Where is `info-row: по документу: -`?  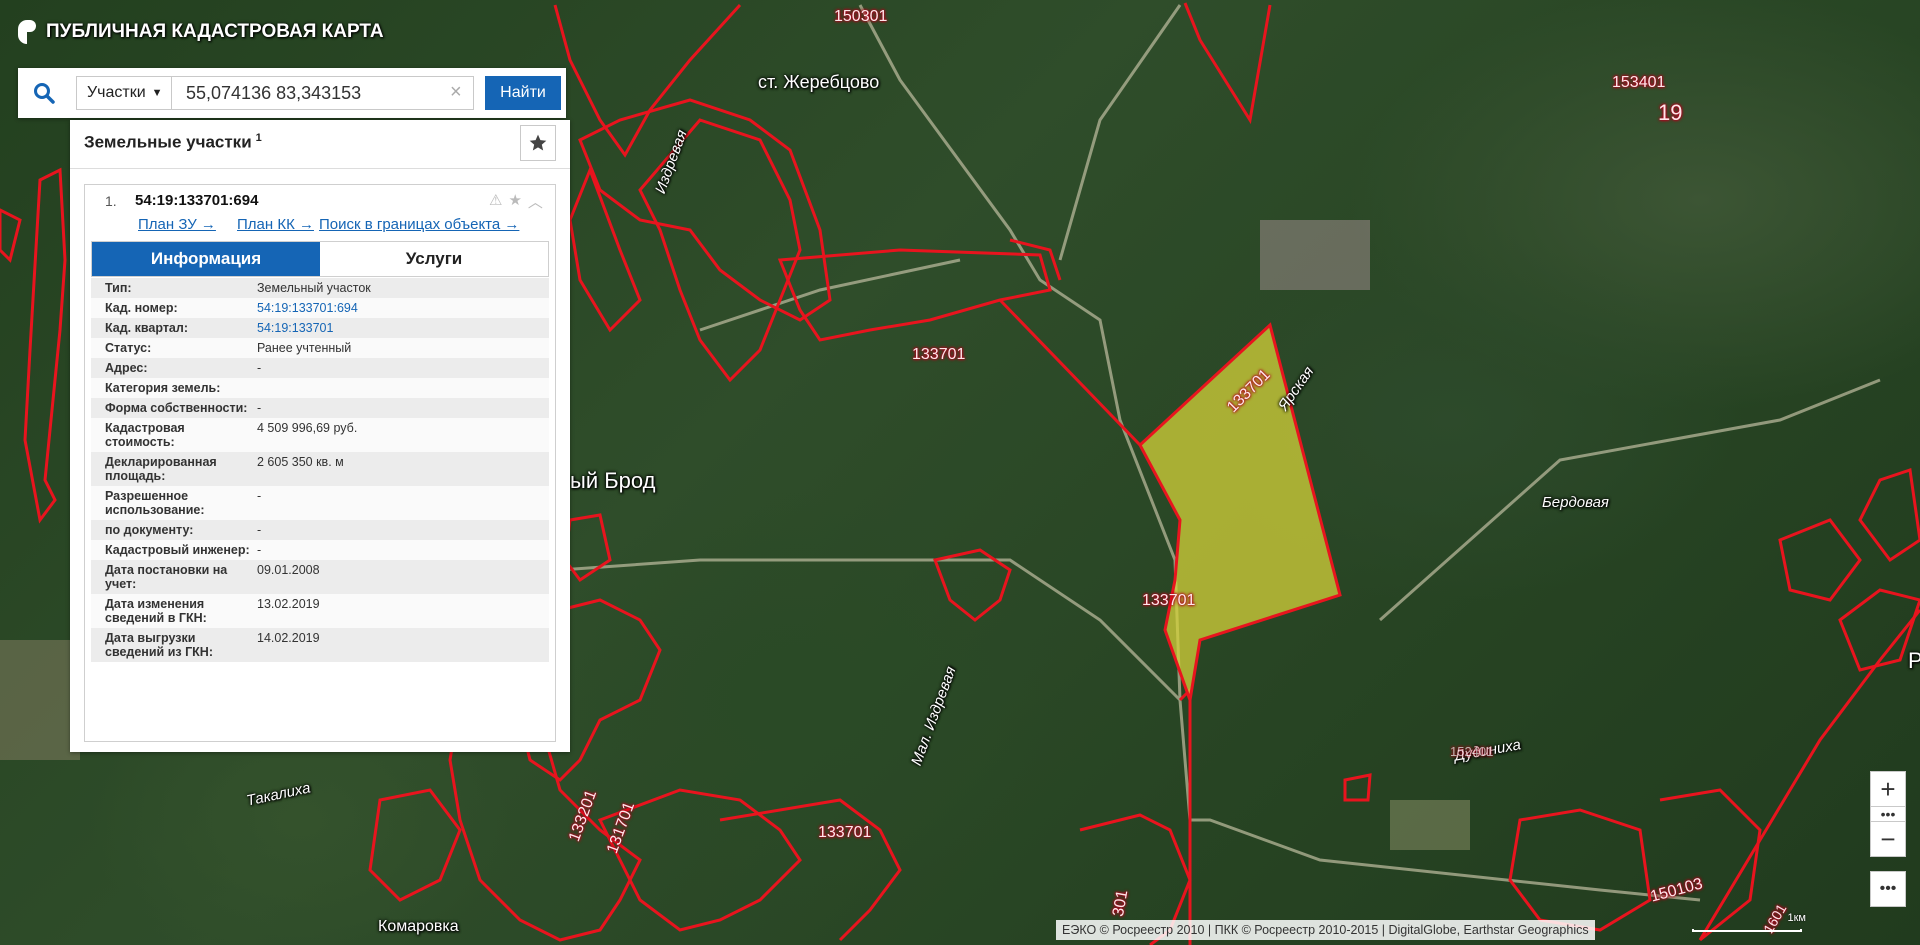 info-row: по документу: - is located at coordinates (320, 530).